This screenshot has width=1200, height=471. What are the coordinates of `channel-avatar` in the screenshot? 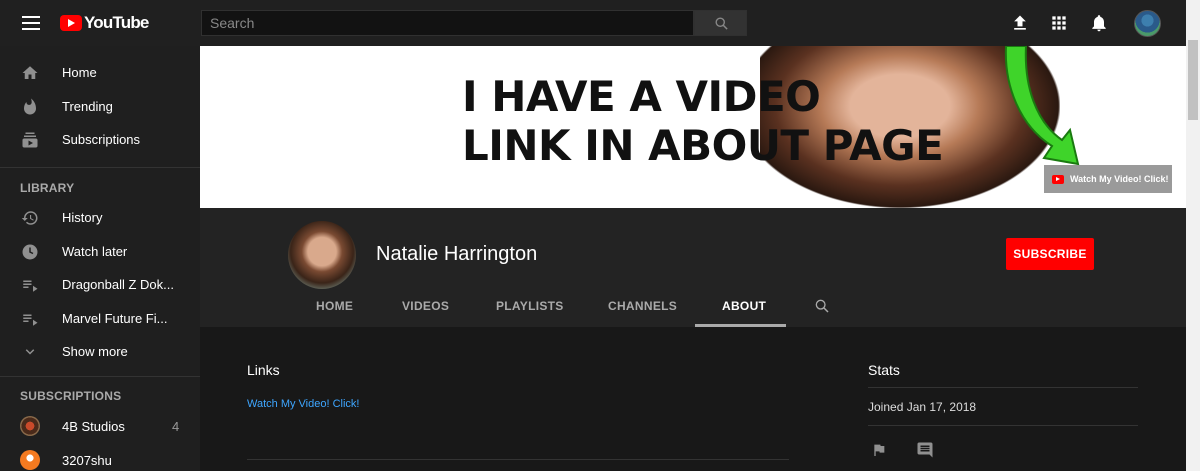 It's located at (322, 255).